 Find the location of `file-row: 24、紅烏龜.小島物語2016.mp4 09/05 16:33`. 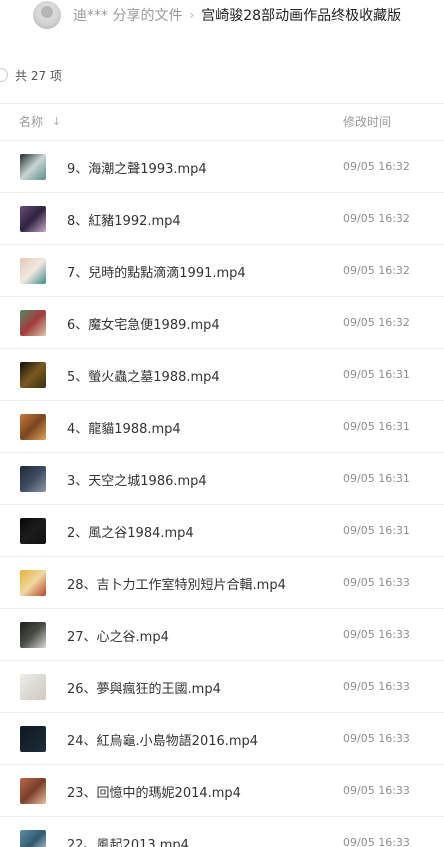

file-row: 24、紅烏龜.小島物語2016.mp4 09/05 16:33 is located at coordinates (222, 739).